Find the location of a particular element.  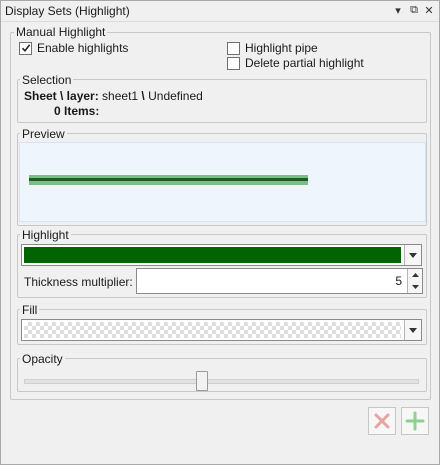

window-title: Display Sets (Highlight) is located at coordinates (67, 11).